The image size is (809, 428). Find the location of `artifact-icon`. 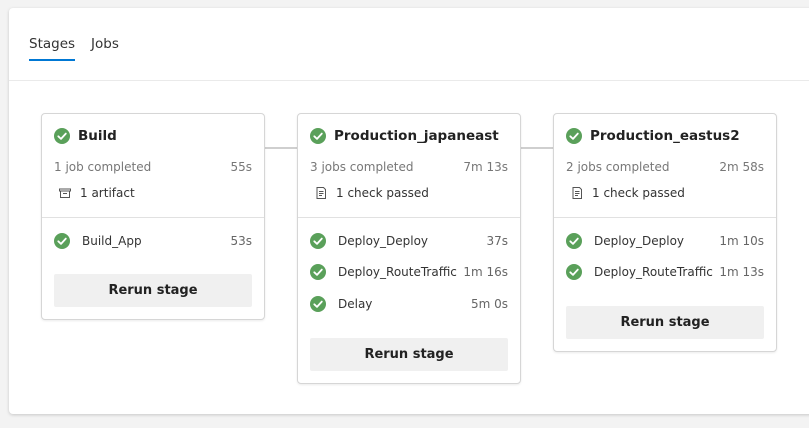

artifact-icon is located at coordinates (65, 193).